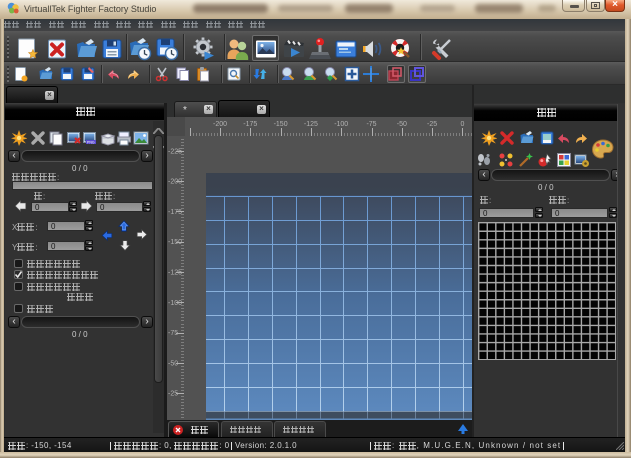  What do you see at coordinates (175, 151) in the screenshot?
I see `svg-text: -225` at bounding box center [175, 151].